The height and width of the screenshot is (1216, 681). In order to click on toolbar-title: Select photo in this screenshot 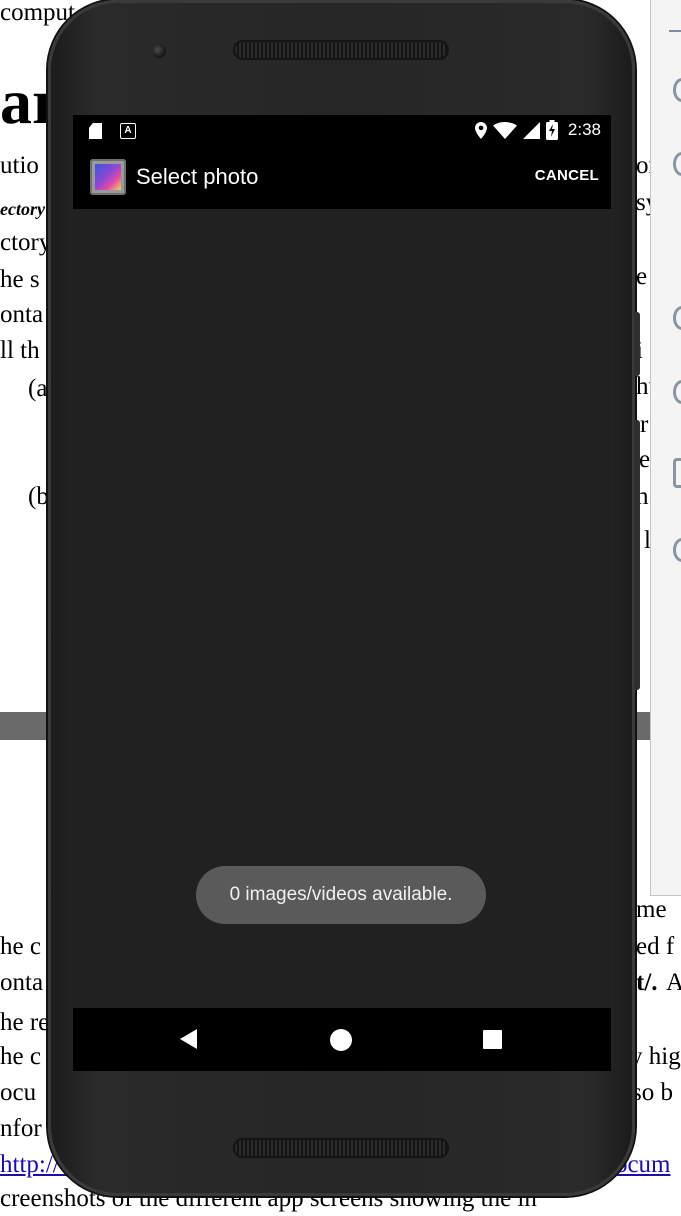, I will do `click(197, 176)`.